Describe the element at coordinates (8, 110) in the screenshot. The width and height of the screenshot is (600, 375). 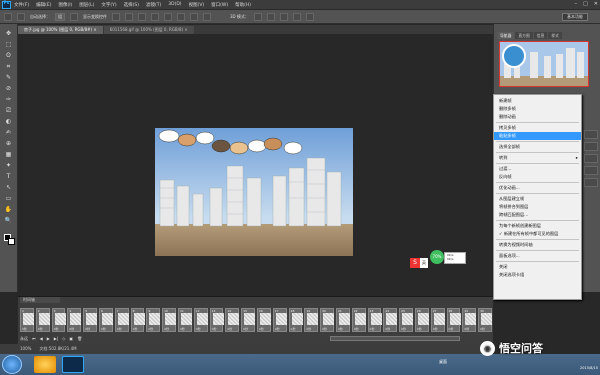
I see `stamp-tool-icon: ⎚` at that location.